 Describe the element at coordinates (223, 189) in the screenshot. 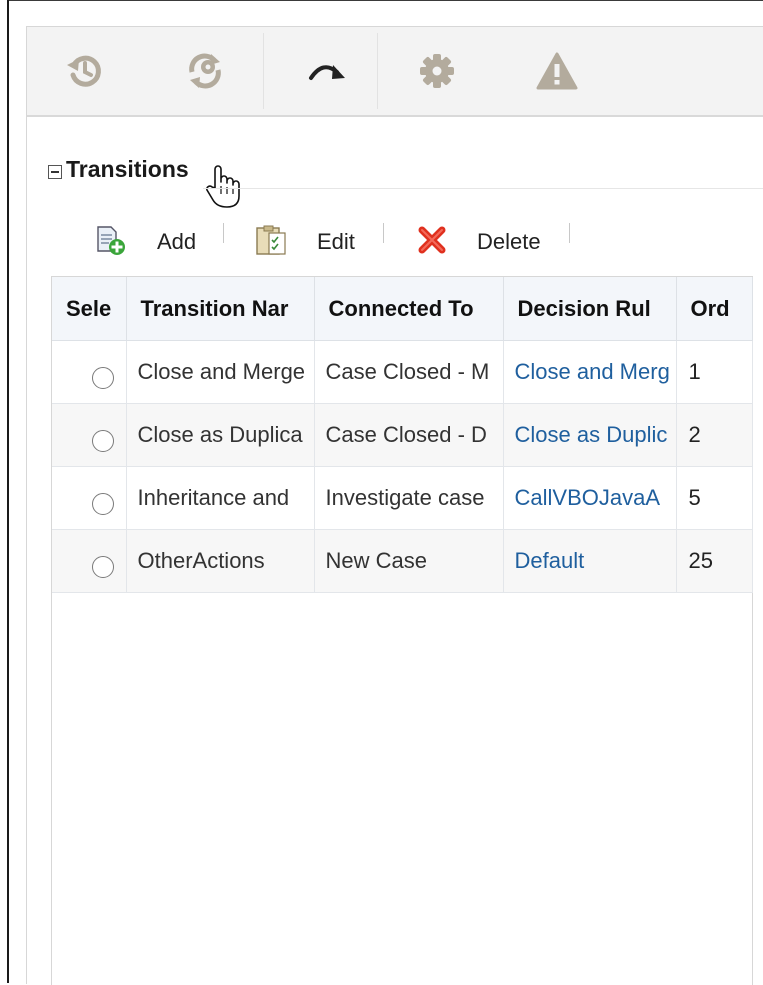

I see `hand-pointer-cursor-icon` at that location.